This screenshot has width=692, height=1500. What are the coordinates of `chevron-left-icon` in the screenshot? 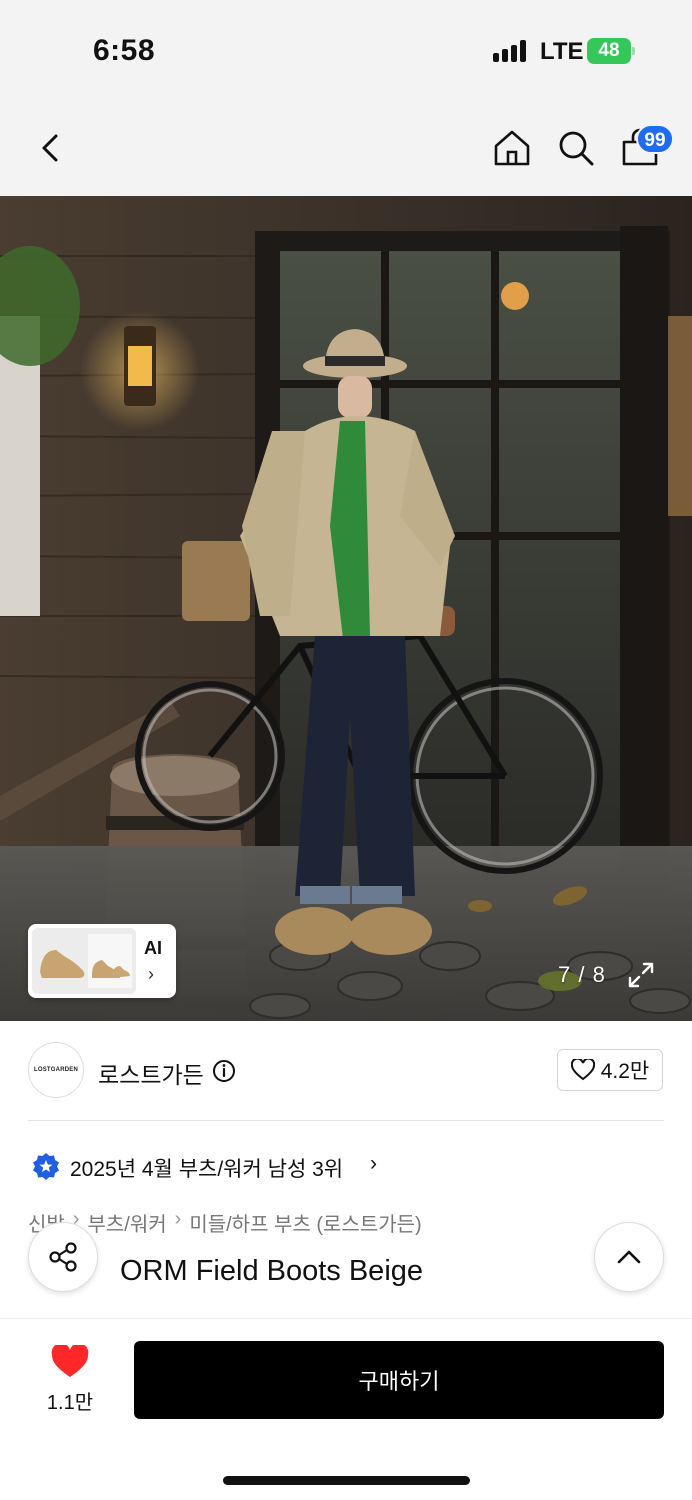 It's located at (52, 148).